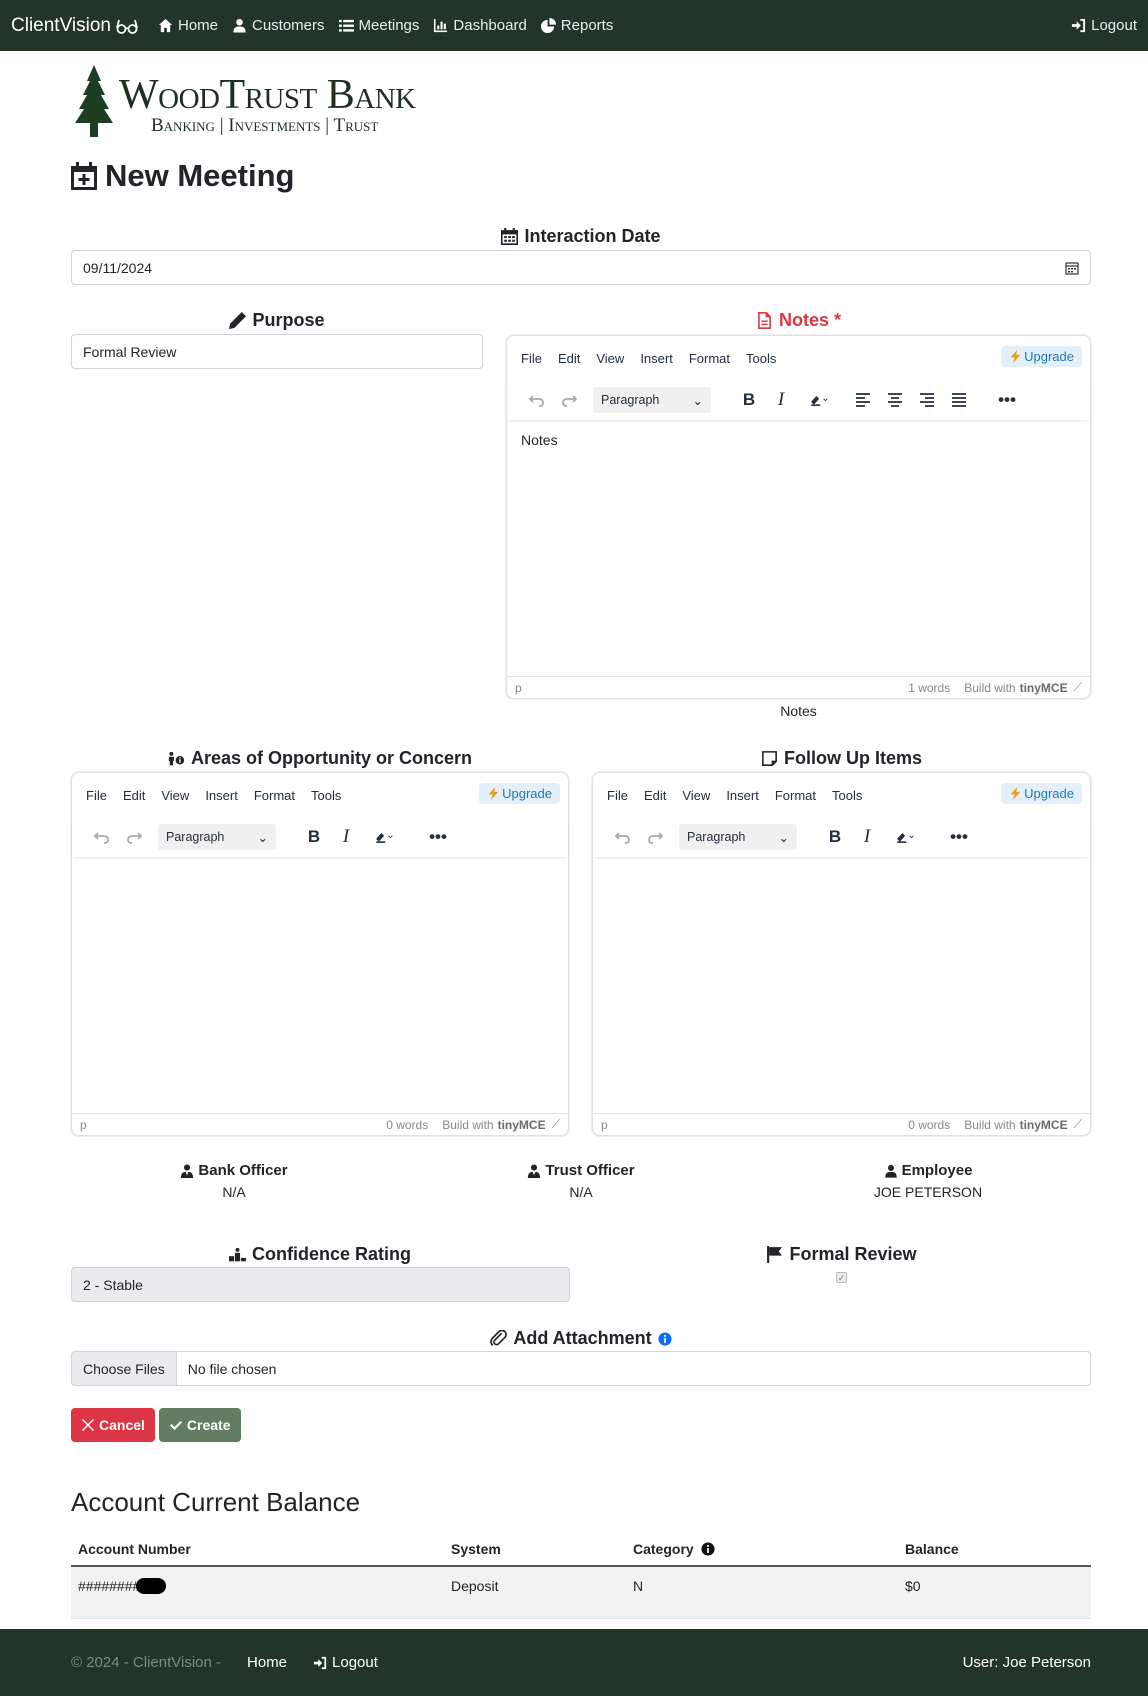  I want to click on nav-home: Home, so click(188, 25).